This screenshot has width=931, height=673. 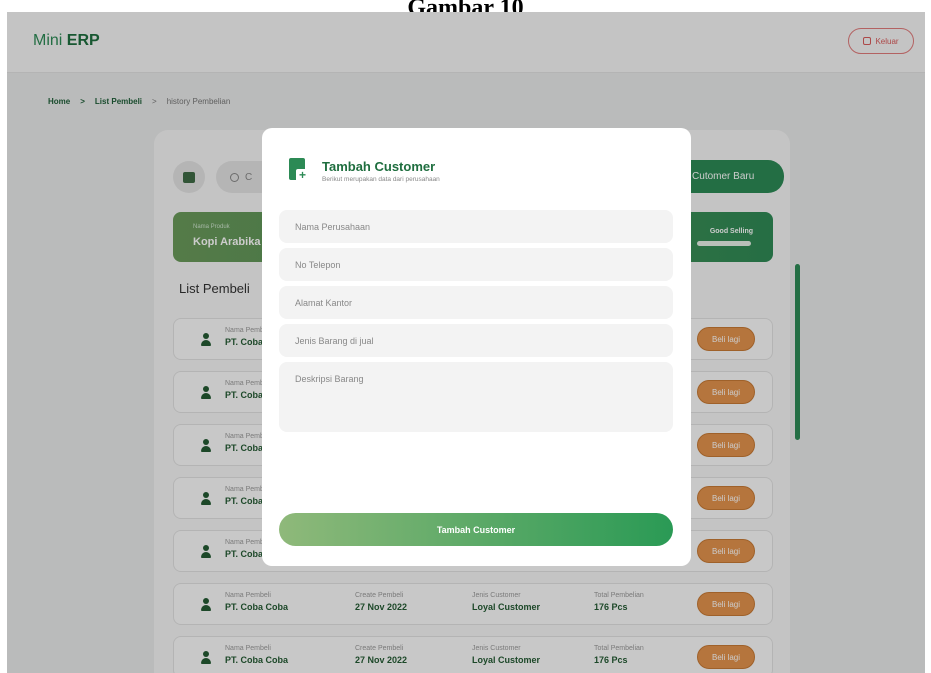 What do you see at coordinates (299, 170) in the screenshot?
I see `add-document-icon: +` at bounding box center [299, 170].